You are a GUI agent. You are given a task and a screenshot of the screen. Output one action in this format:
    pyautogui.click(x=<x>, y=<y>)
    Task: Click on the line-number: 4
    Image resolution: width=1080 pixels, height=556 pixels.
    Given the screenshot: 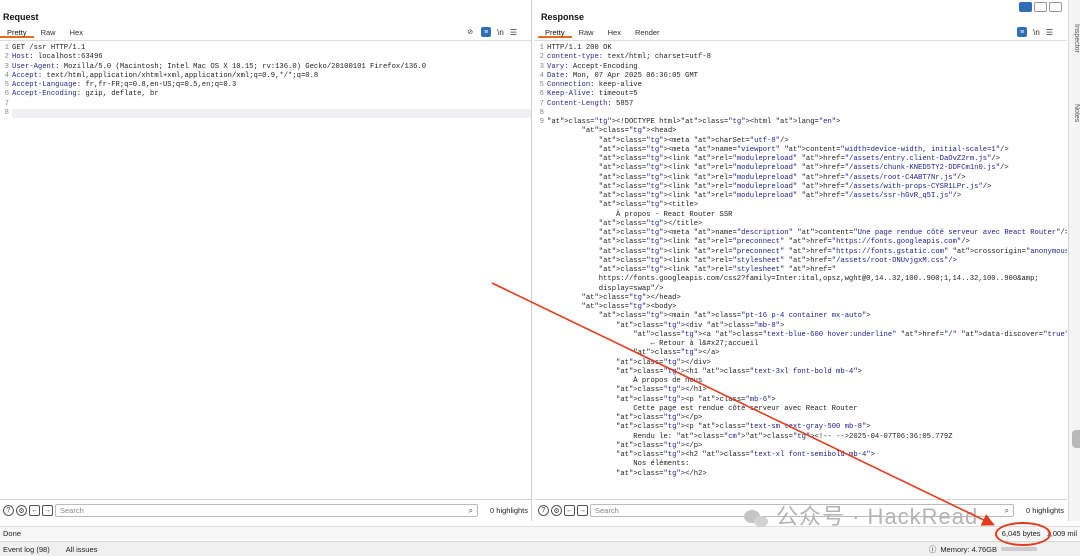 What is the action you would take?
    pyautogui.click(x=6, y=75)
    